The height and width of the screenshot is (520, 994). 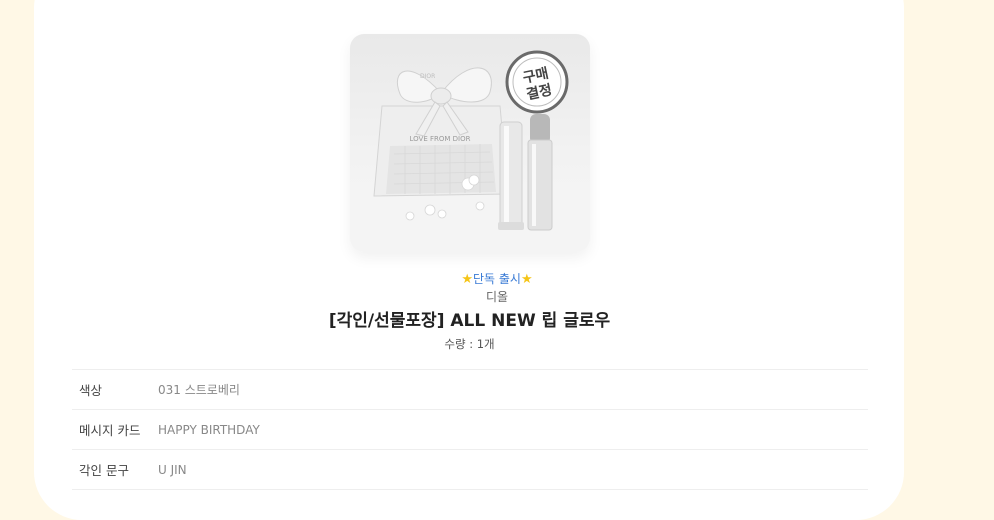 I want to click on exclusive-label: ★단독 출시★, so click(x=497, y=279).